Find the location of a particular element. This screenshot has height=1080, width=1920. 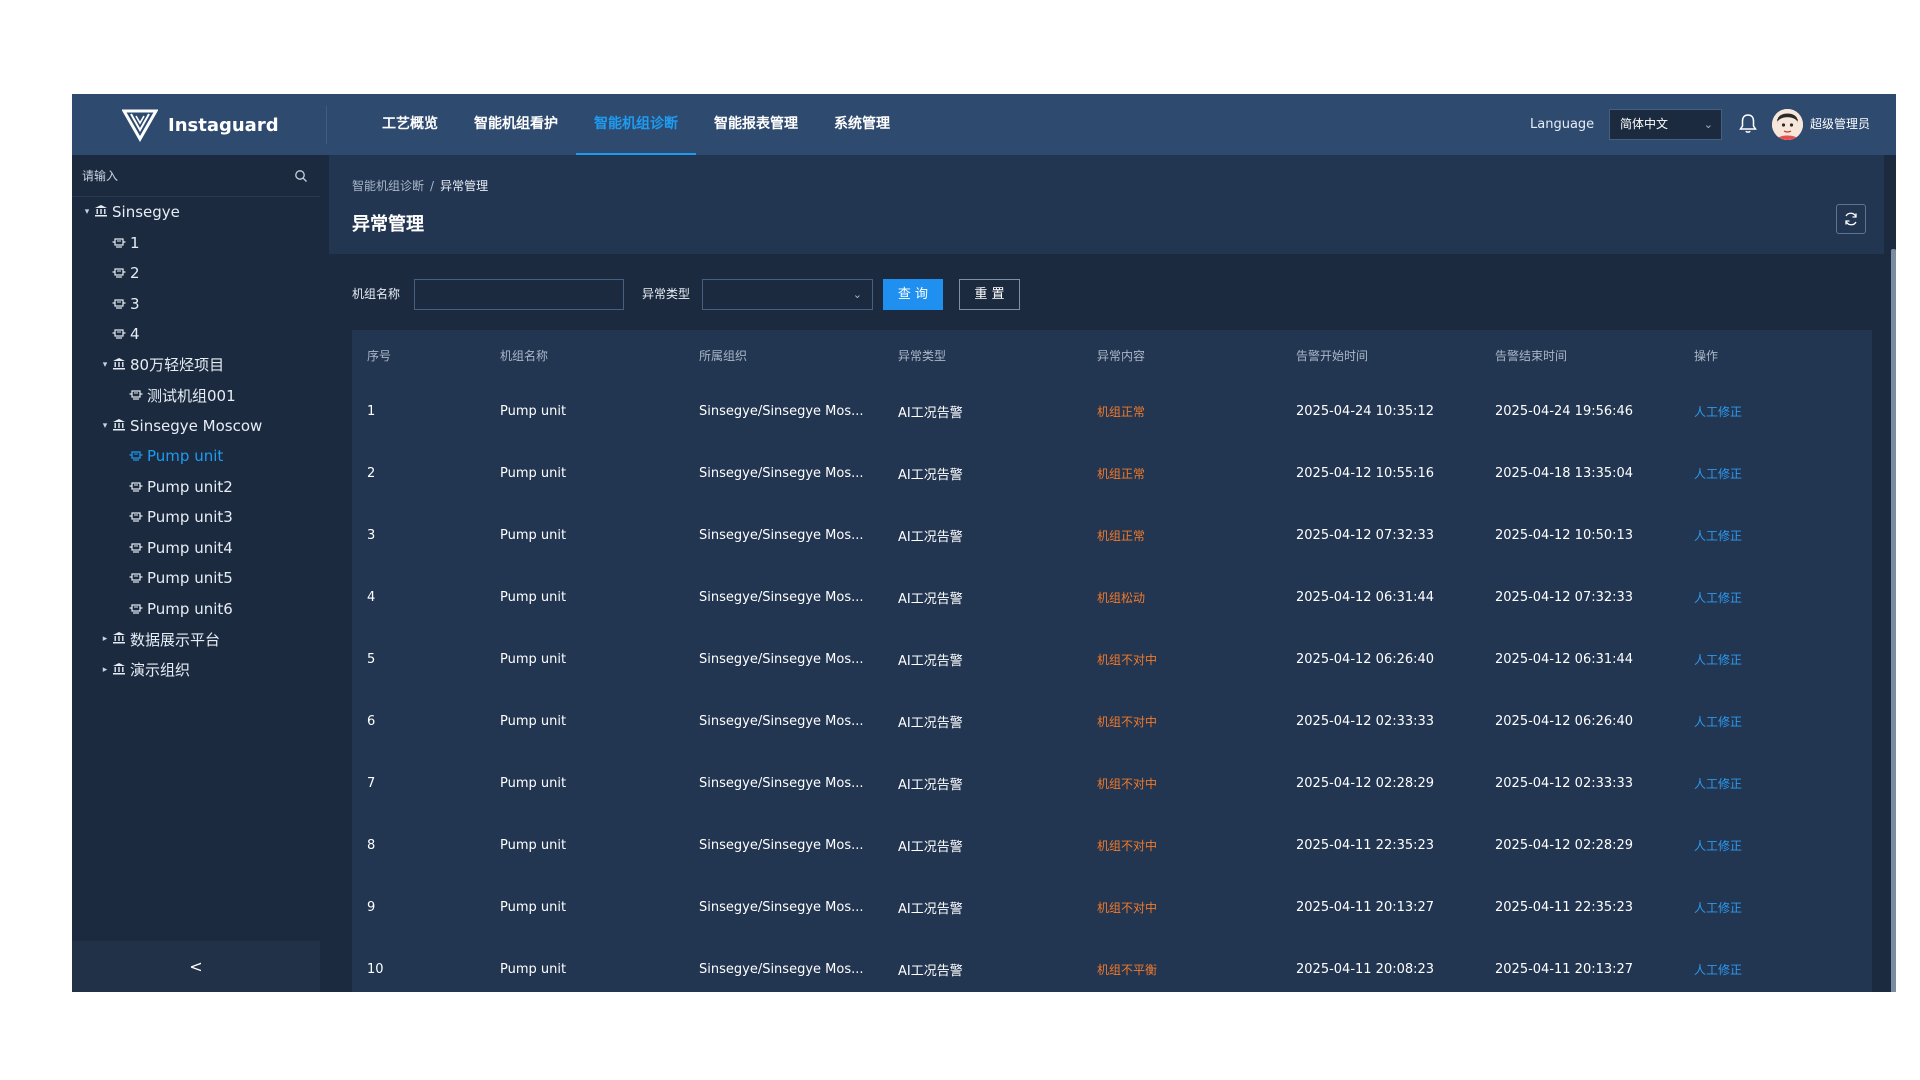

tree-node-label: Pump unit3 is located at coordinates (190, 517).